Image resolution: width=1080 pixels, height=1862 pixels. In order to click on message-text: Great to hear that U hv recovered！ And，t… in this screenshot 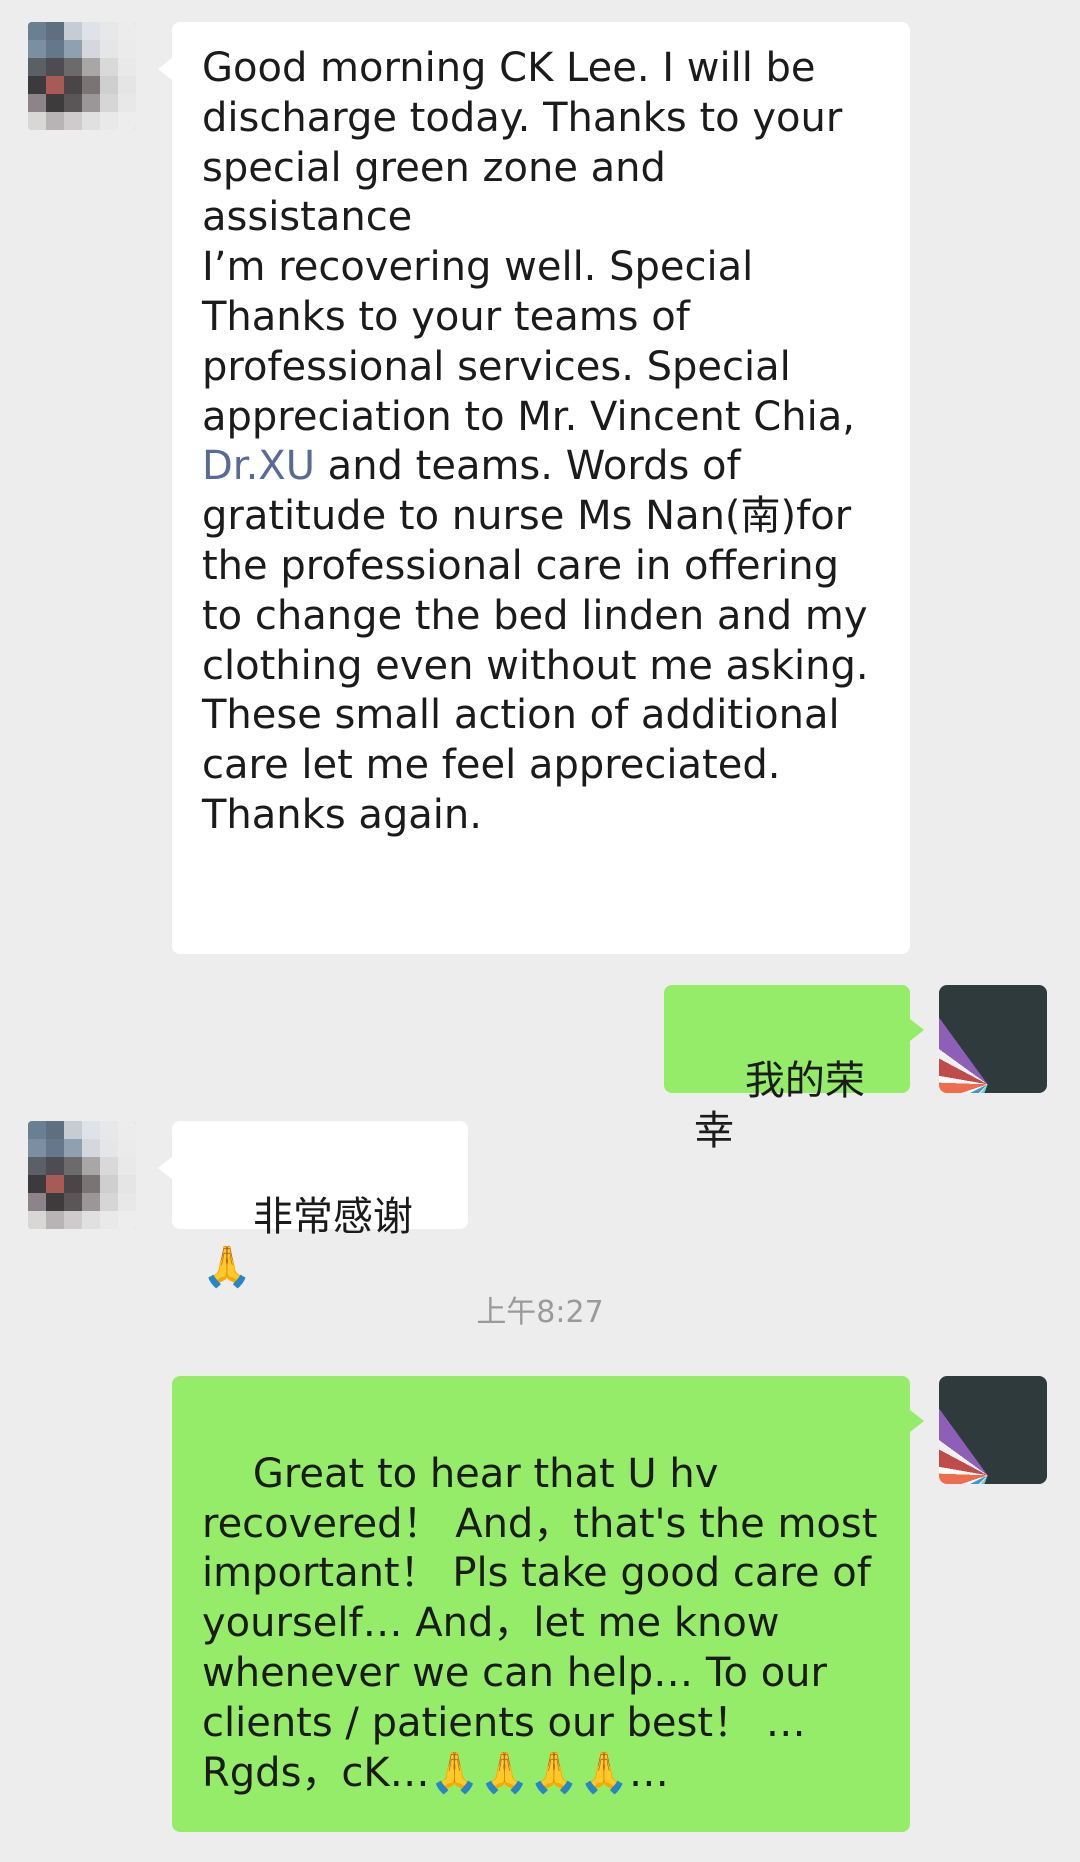, I will do `click(540, 1623)`.